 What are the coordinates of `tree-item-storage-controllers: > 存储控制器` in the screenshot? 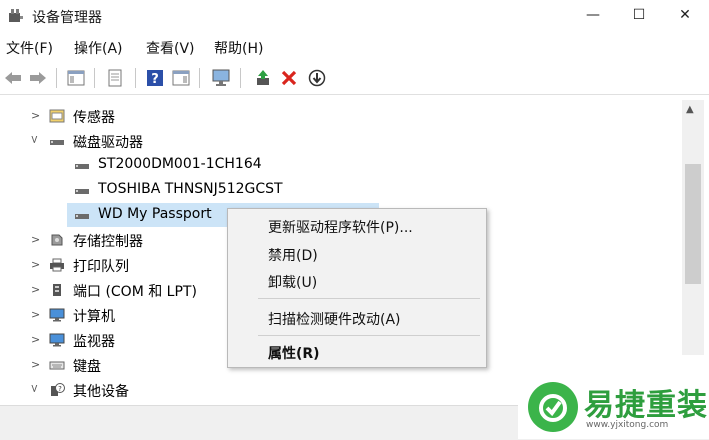 It's located at (112, 240).